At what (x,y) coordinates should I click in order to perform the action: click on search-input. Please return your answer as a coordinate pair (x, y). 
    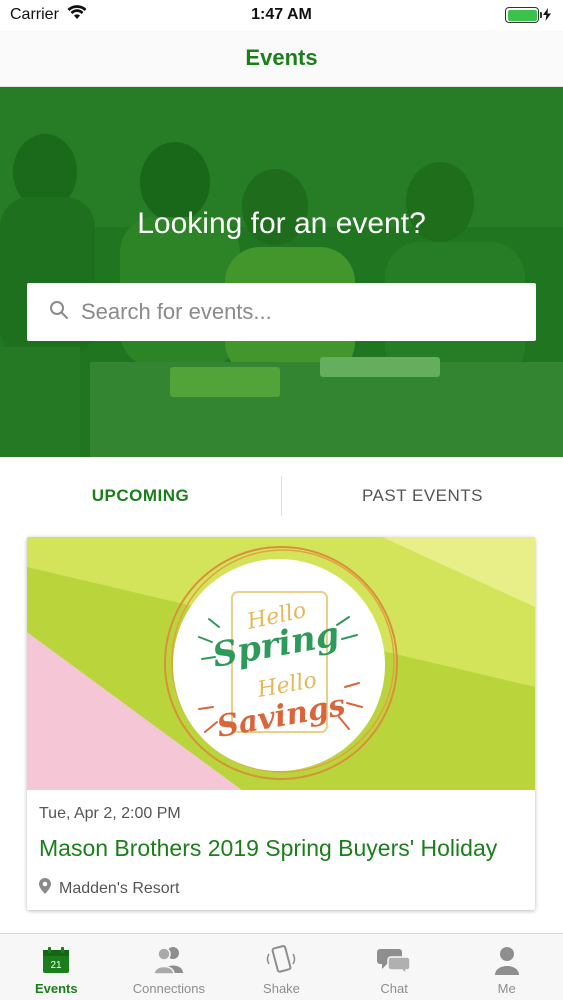
    Looking at the image, I should click on (308, 312).